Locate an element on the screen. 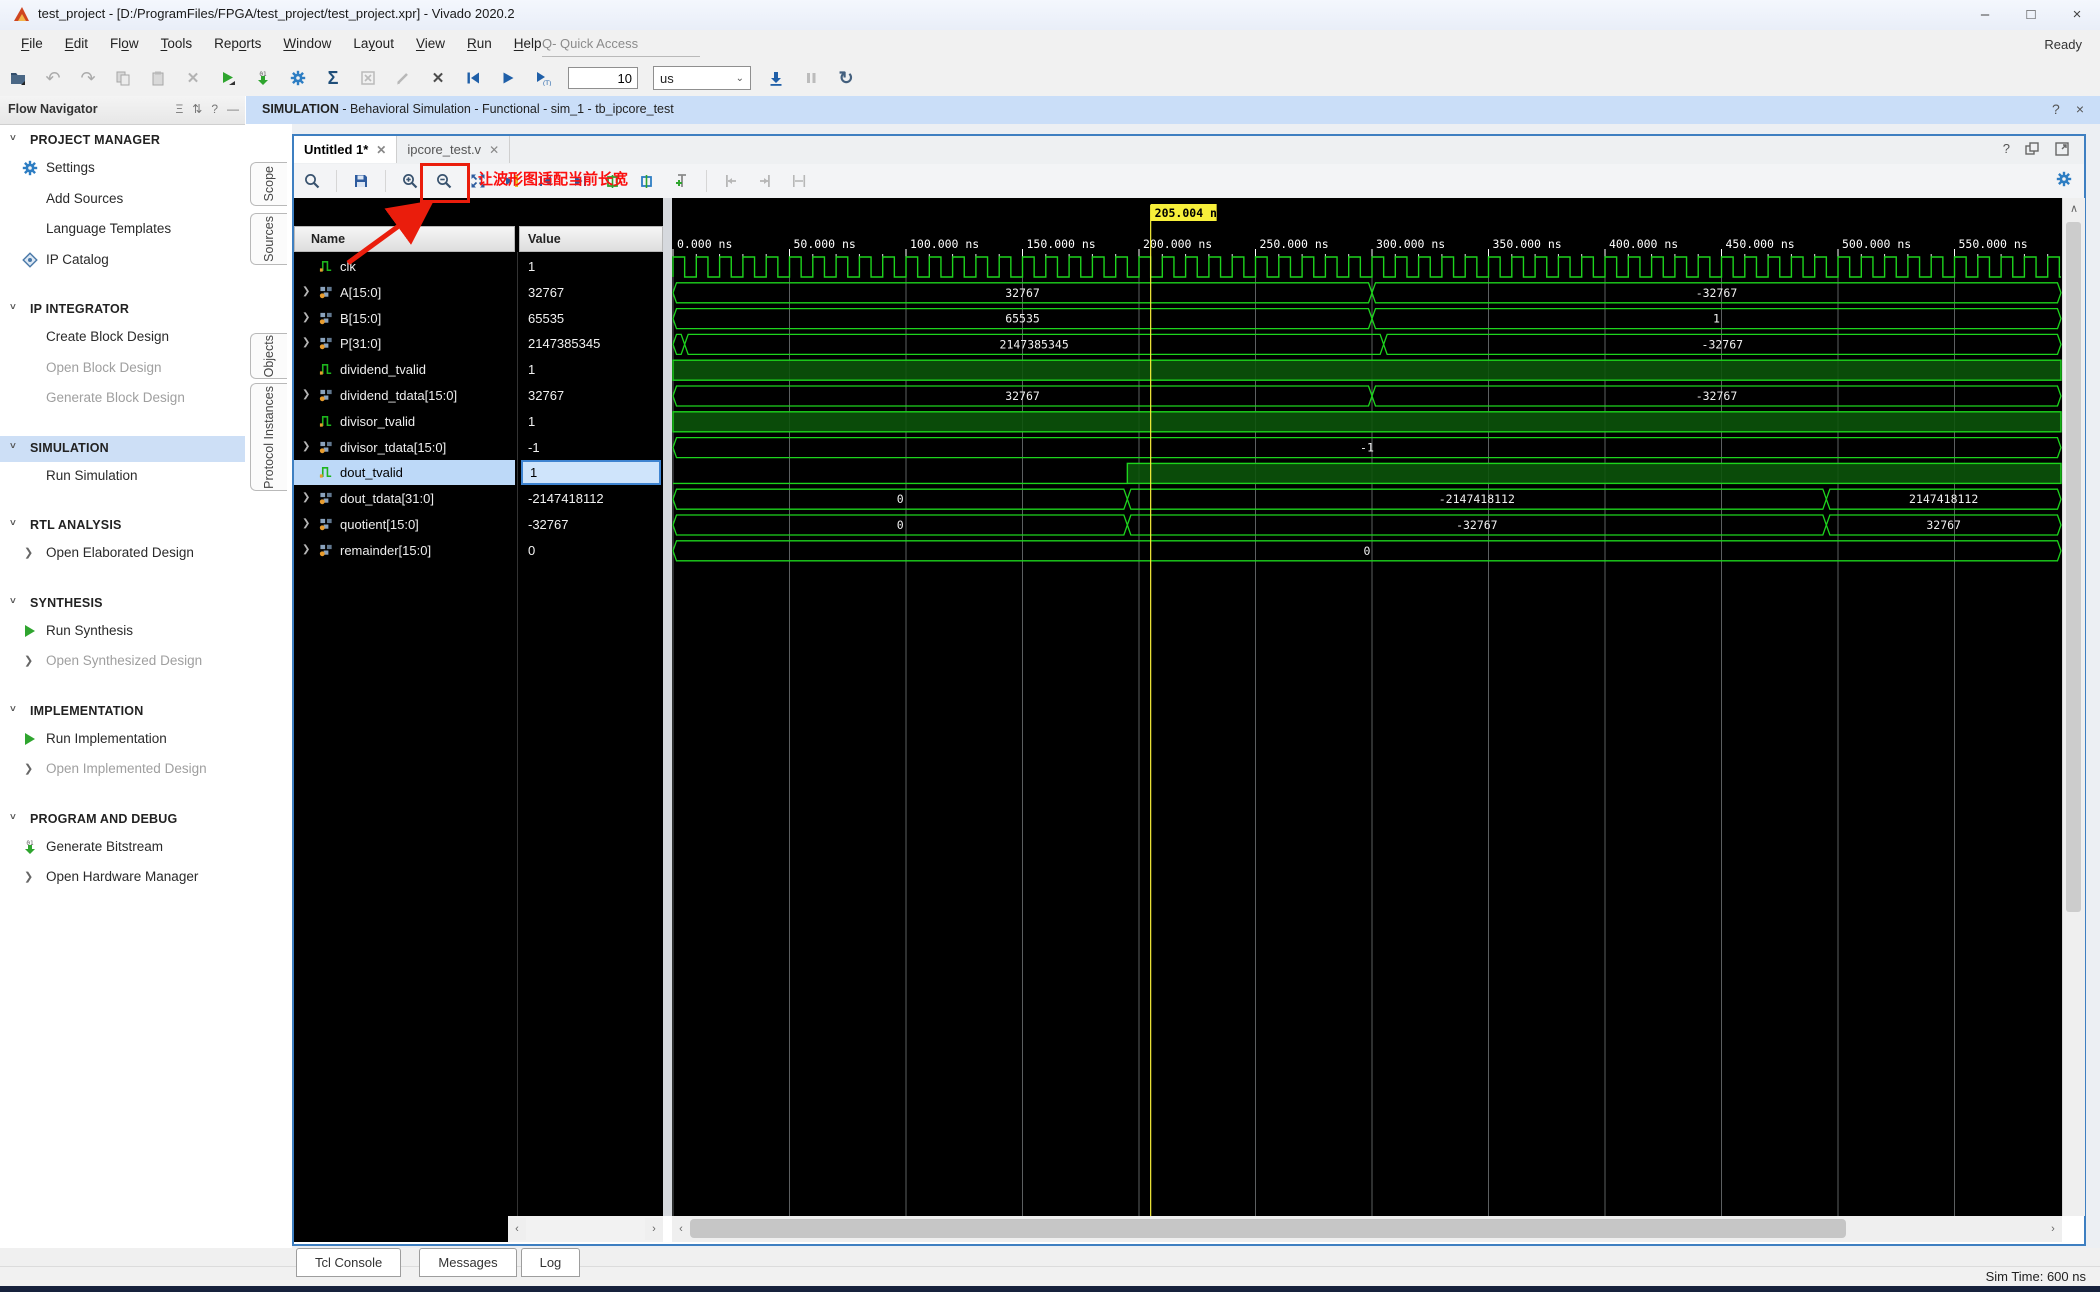 The width and height of the screenshot is (2100, 1292). flow-item-ip-catalog: IP Catalog is located at coordinates (122, 261).